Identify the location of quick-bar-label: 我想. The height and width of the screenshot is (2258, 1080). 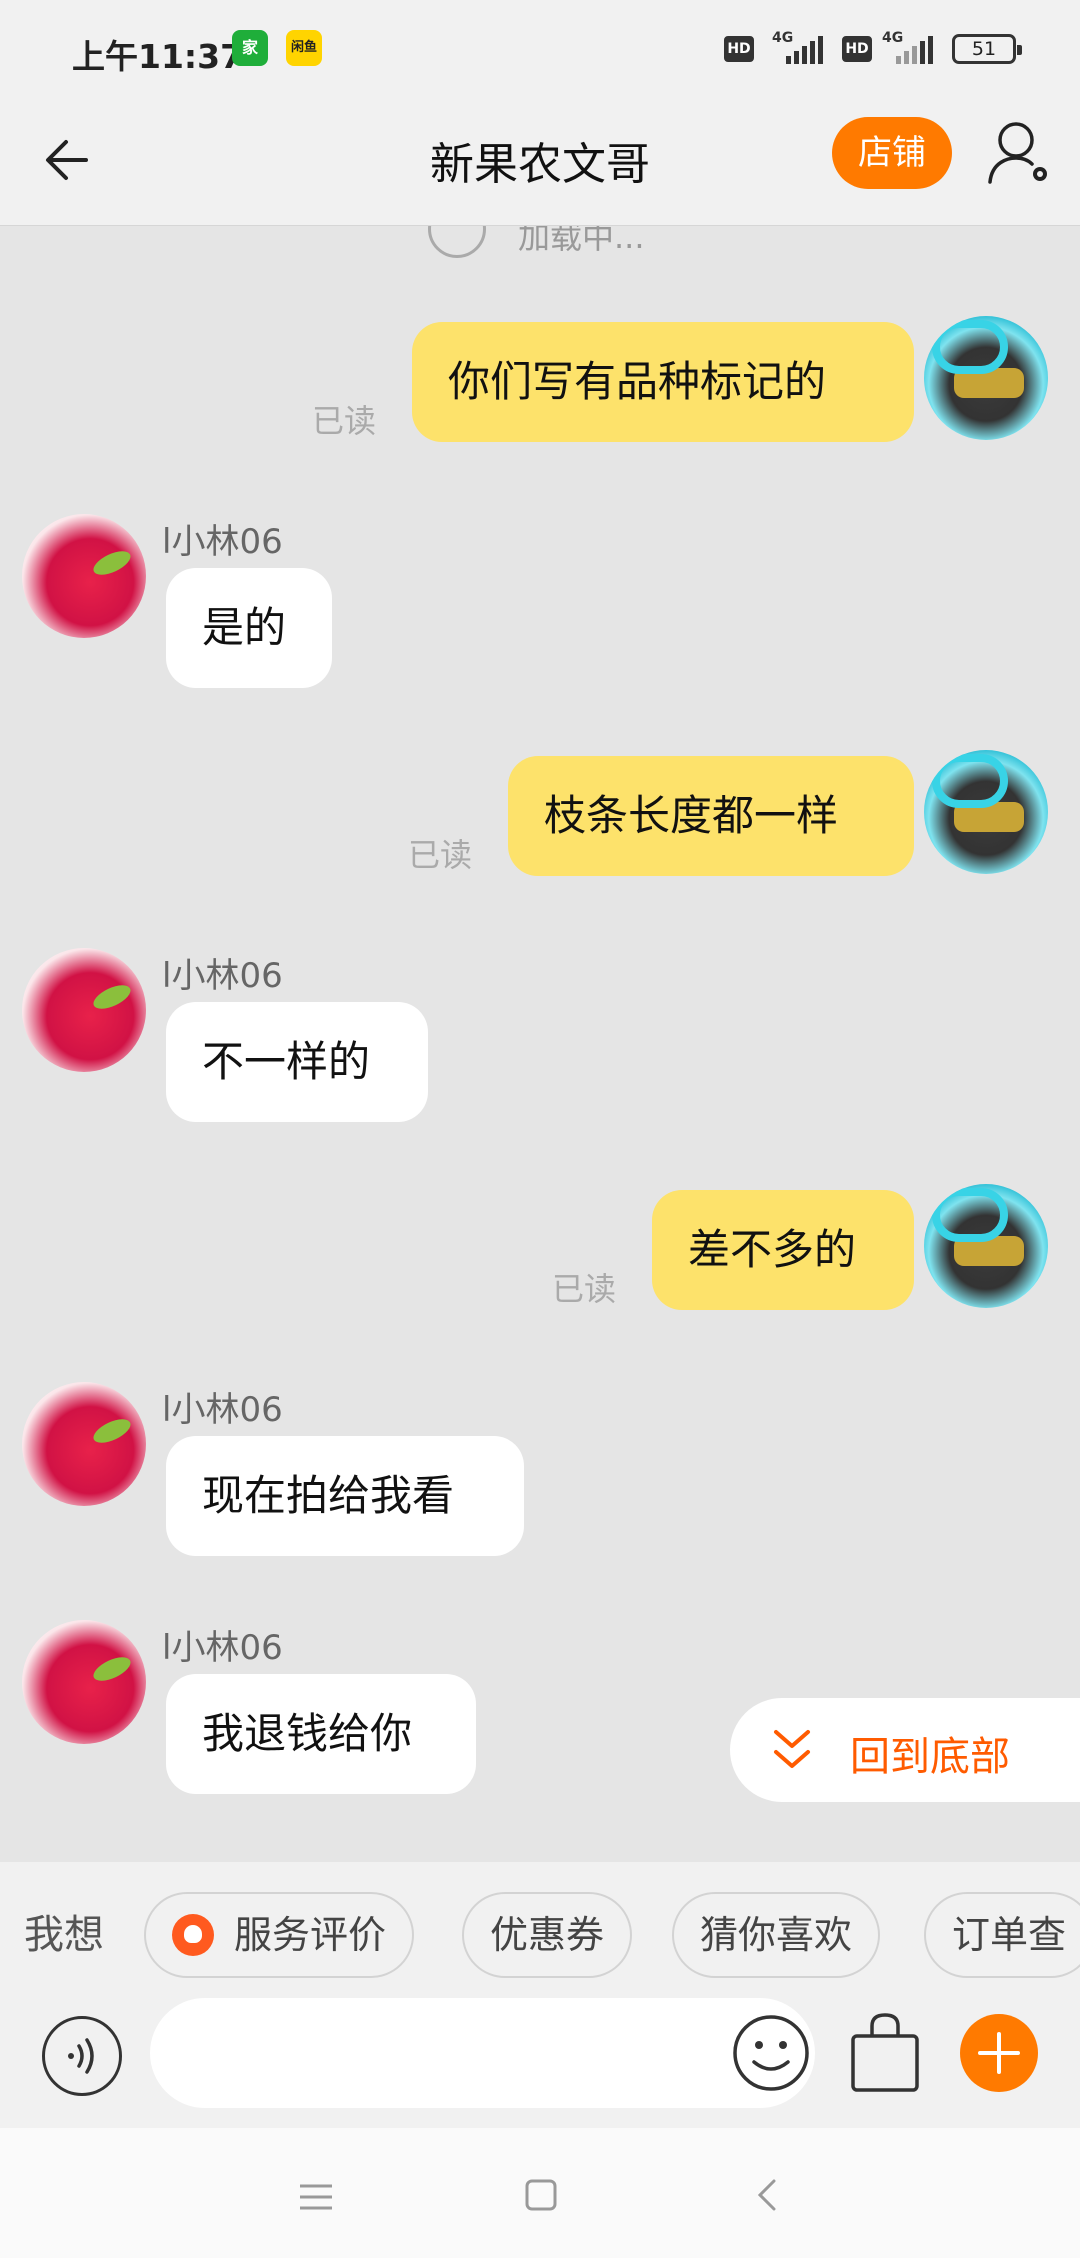
(64, 1935).